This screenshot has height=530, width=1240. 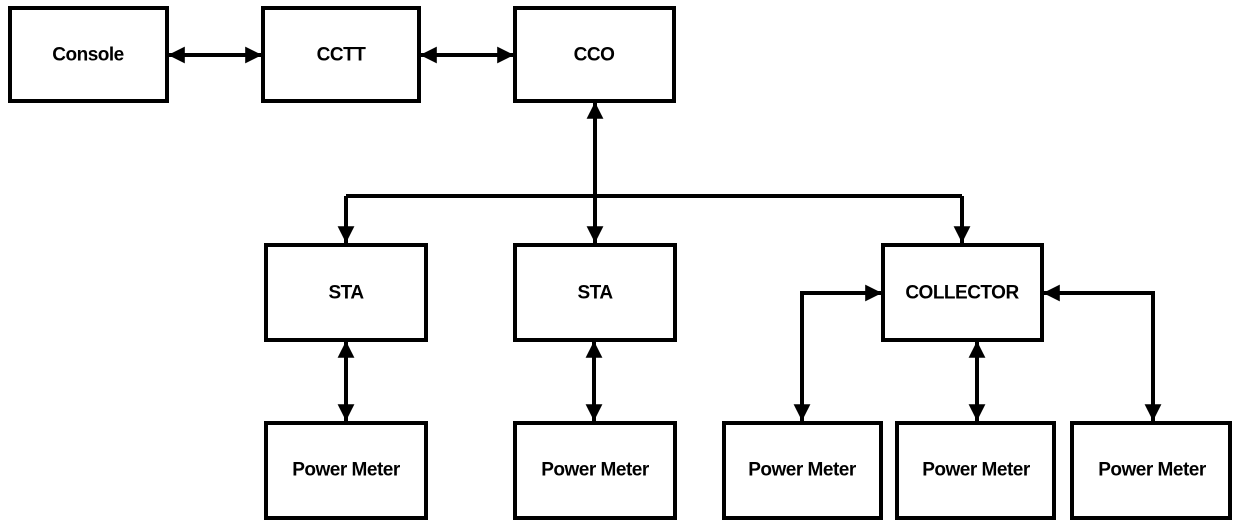 I want to click on node-sta-2: STA, so click(x=595, y=292).